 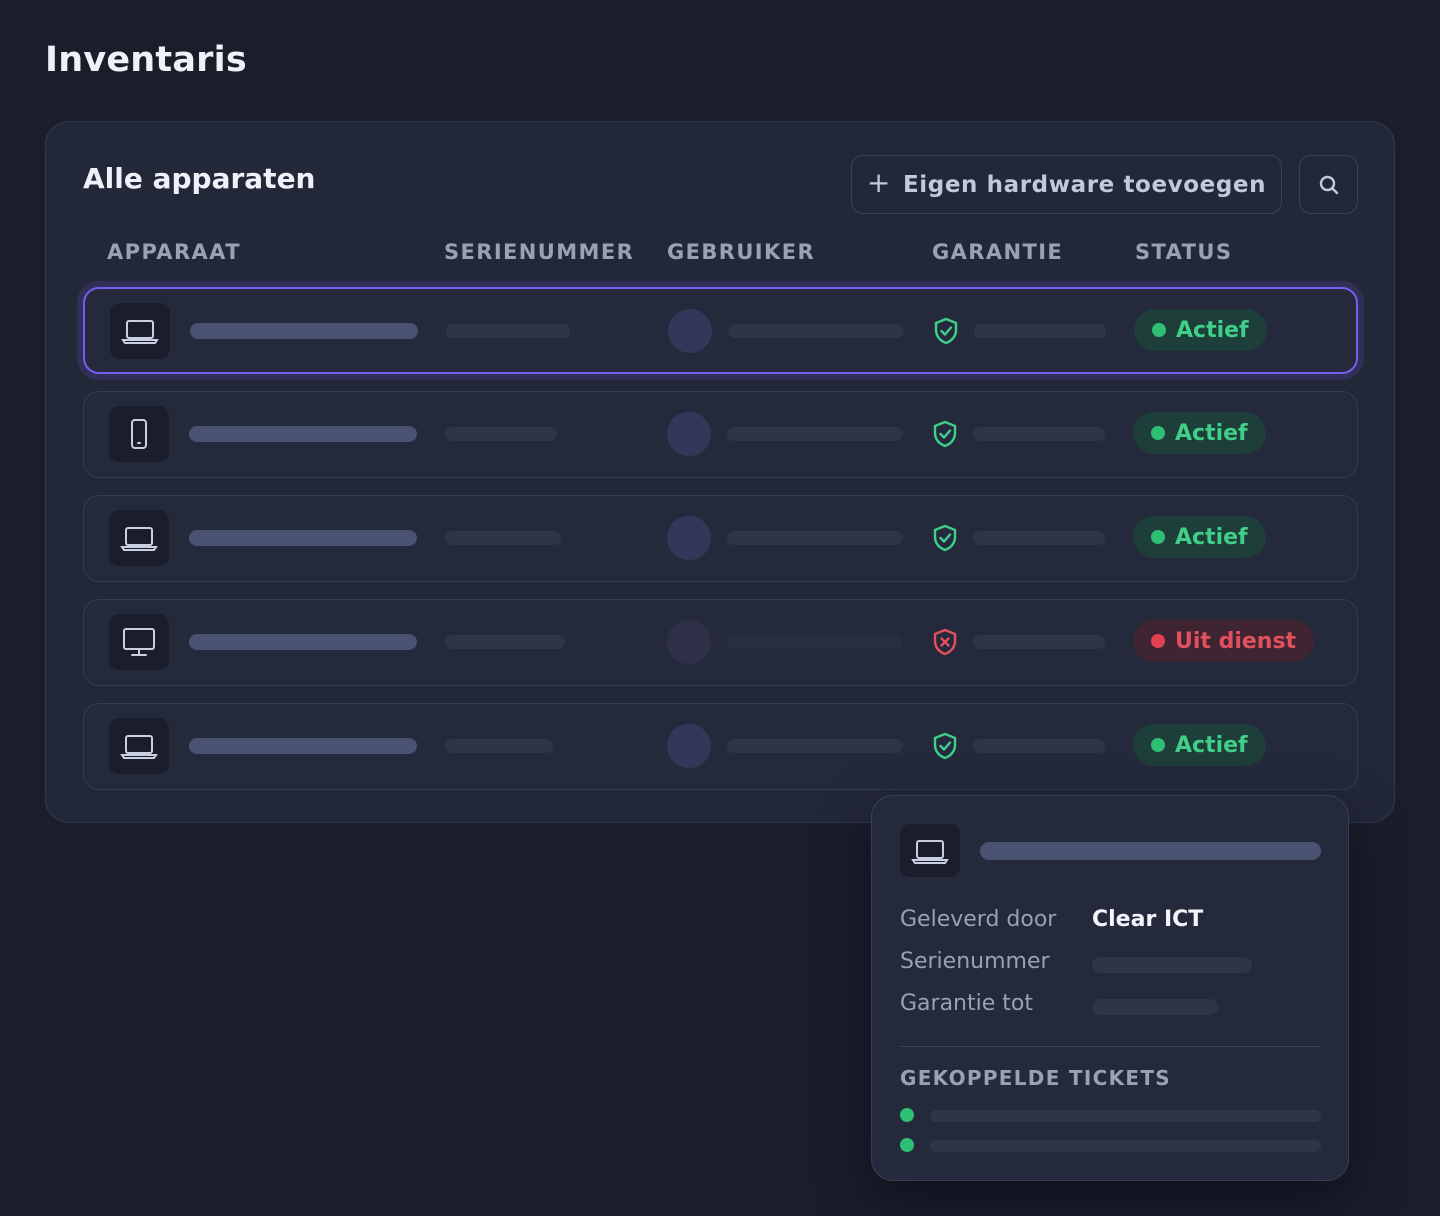 What do you see at coordinates (199, 178) in the screenshot?
I see `card-title: Alle apparaten` at bounding box center [199, 178].